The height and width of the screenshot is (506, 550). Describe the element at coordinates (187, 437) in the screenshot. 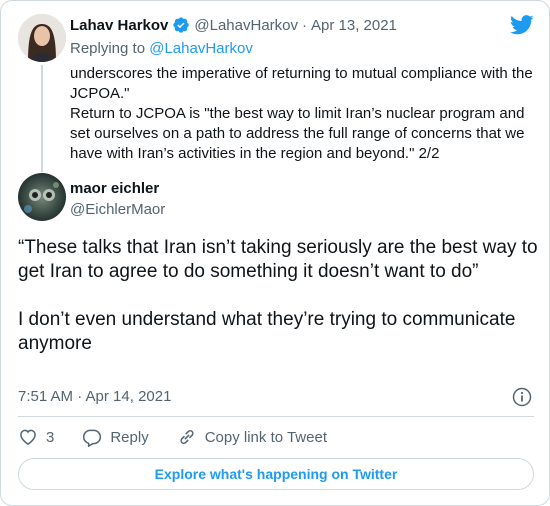

I see `link-icon` at that location.